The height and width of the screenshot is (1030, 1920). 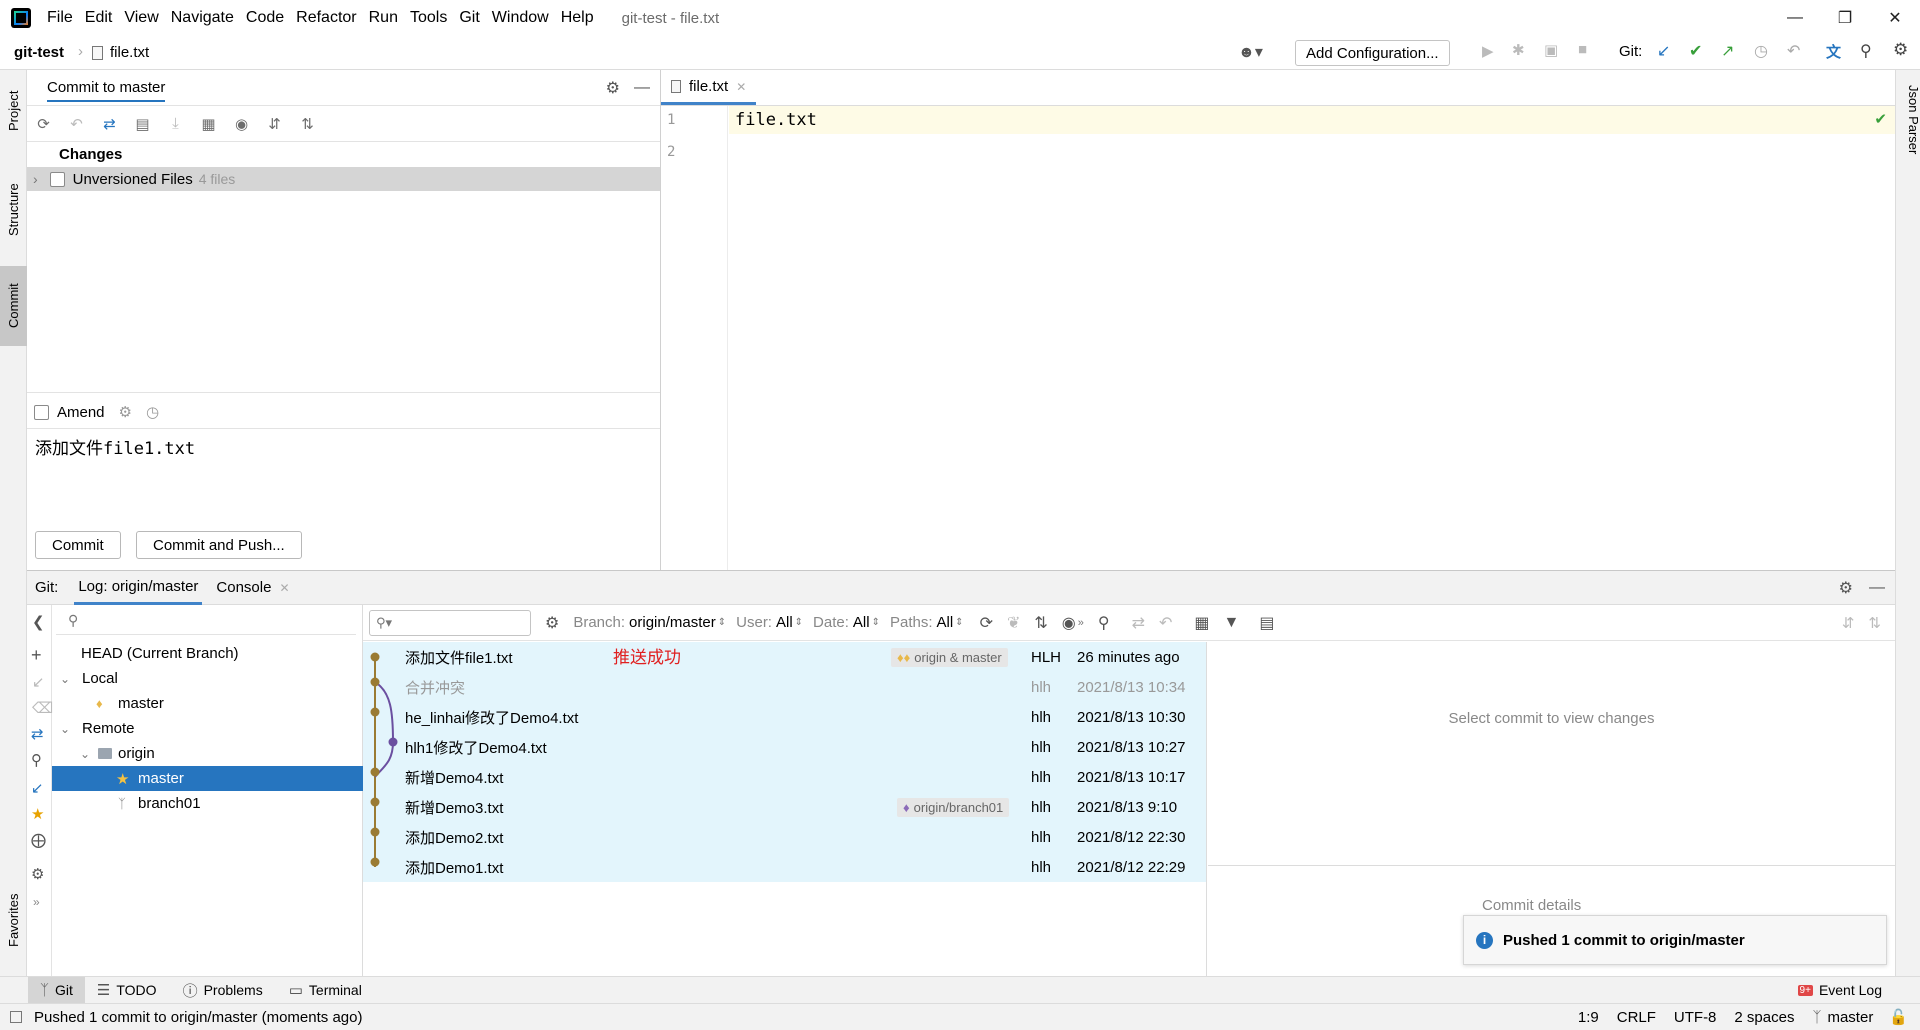 What do you see at coordinates (1833, 51) in the screenshot?
I see `translate-icon: 文` at bounding box center [1833, 51].